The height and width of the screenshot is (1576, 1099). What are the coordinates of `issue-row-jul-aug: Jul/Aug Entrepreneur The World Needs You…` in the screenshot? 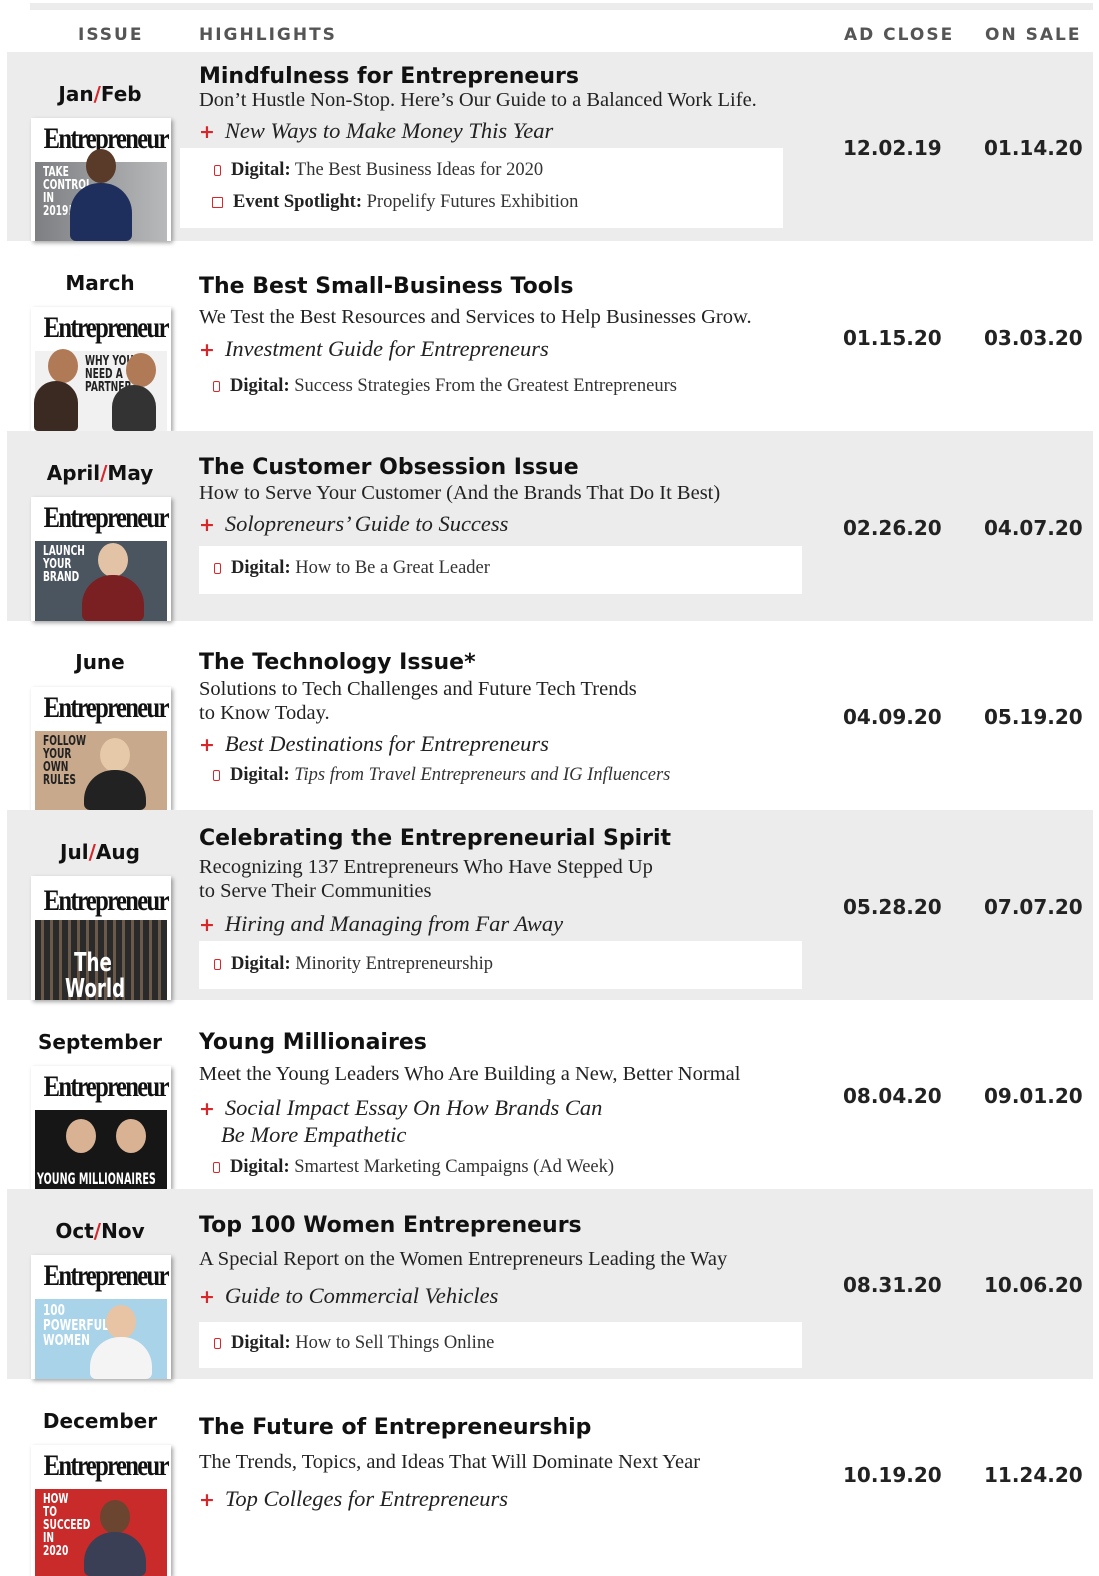 It's located at (550, 905).